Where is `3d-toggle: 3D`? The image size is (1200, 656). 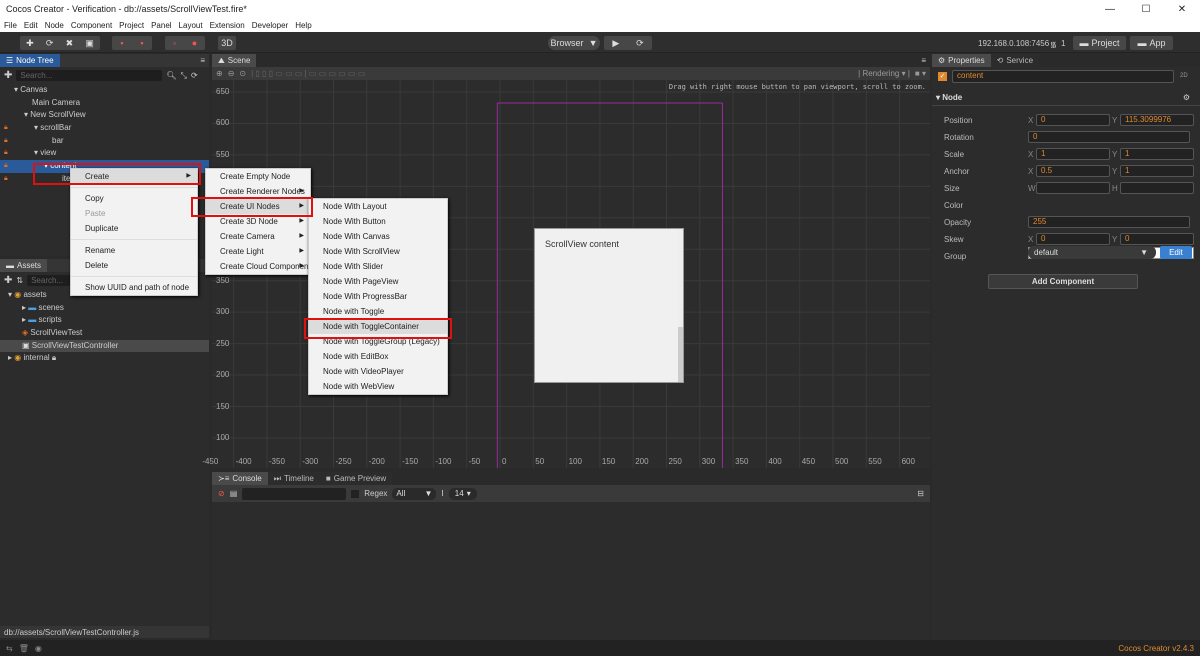 3d-toggle: 3D is located at coordinates (227, 43).